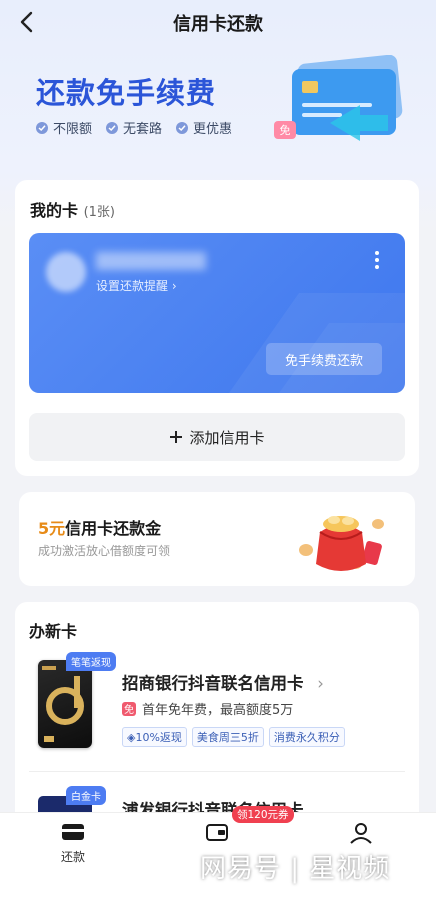  Describe the element at coordinates (126, 93) in the screenshot. I see `hero-headline: 还款免手续费` at that location.